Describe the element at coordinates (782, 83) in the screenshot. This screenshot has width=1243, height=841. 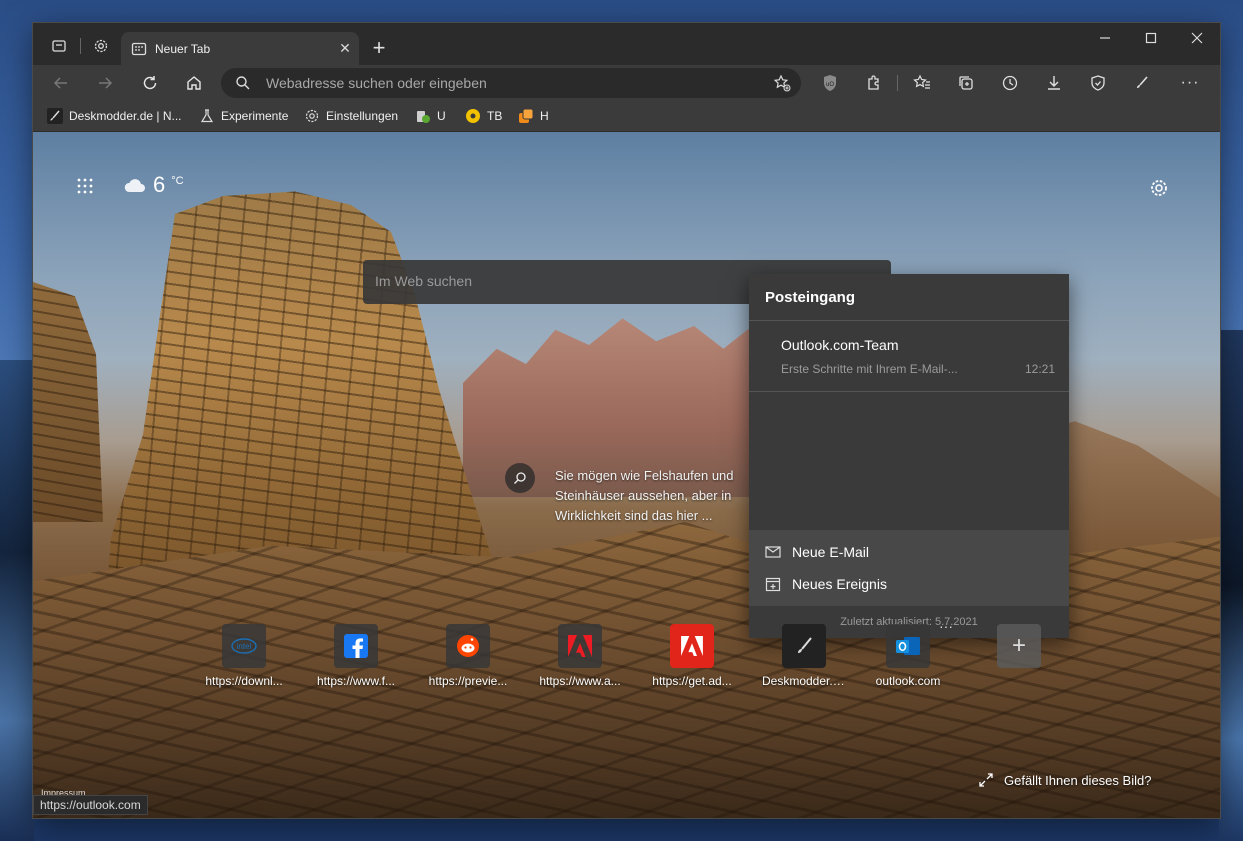
I see `add-favorite-icon` at that location.